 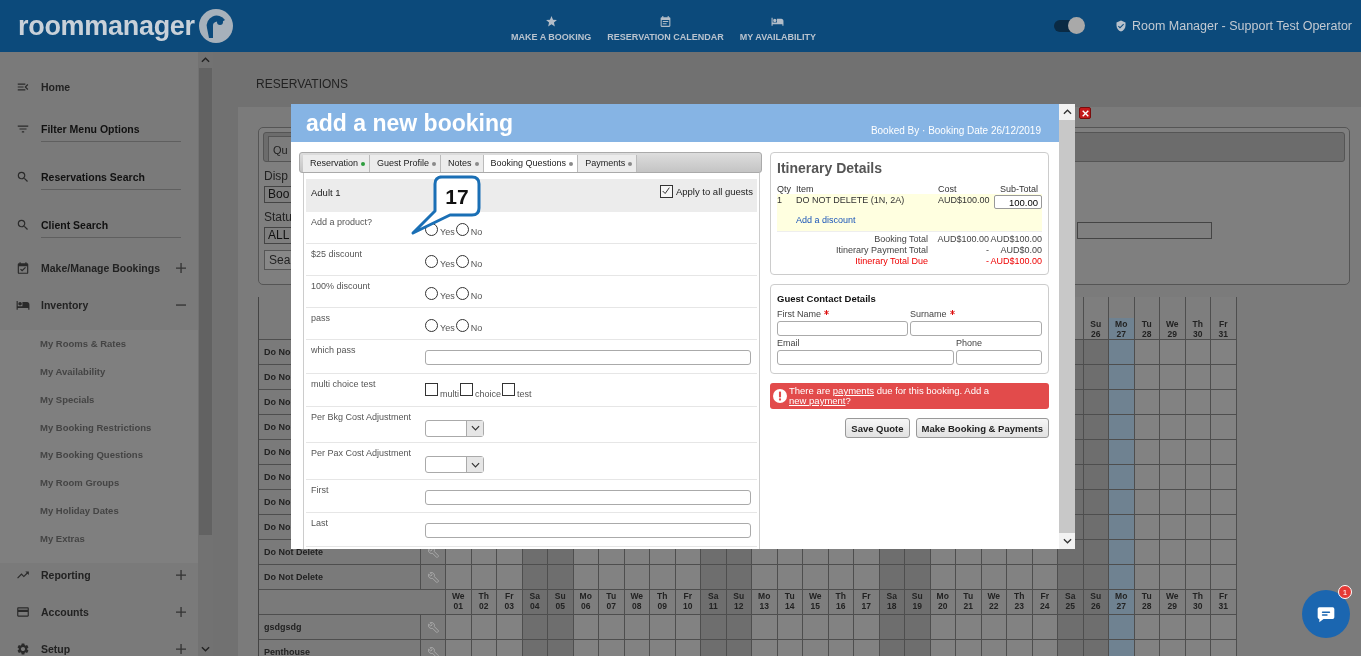 What do you see at coordinates (337, 163) in the screenshot?
I see `tab: Reservation` at bounding box center [337, 163].